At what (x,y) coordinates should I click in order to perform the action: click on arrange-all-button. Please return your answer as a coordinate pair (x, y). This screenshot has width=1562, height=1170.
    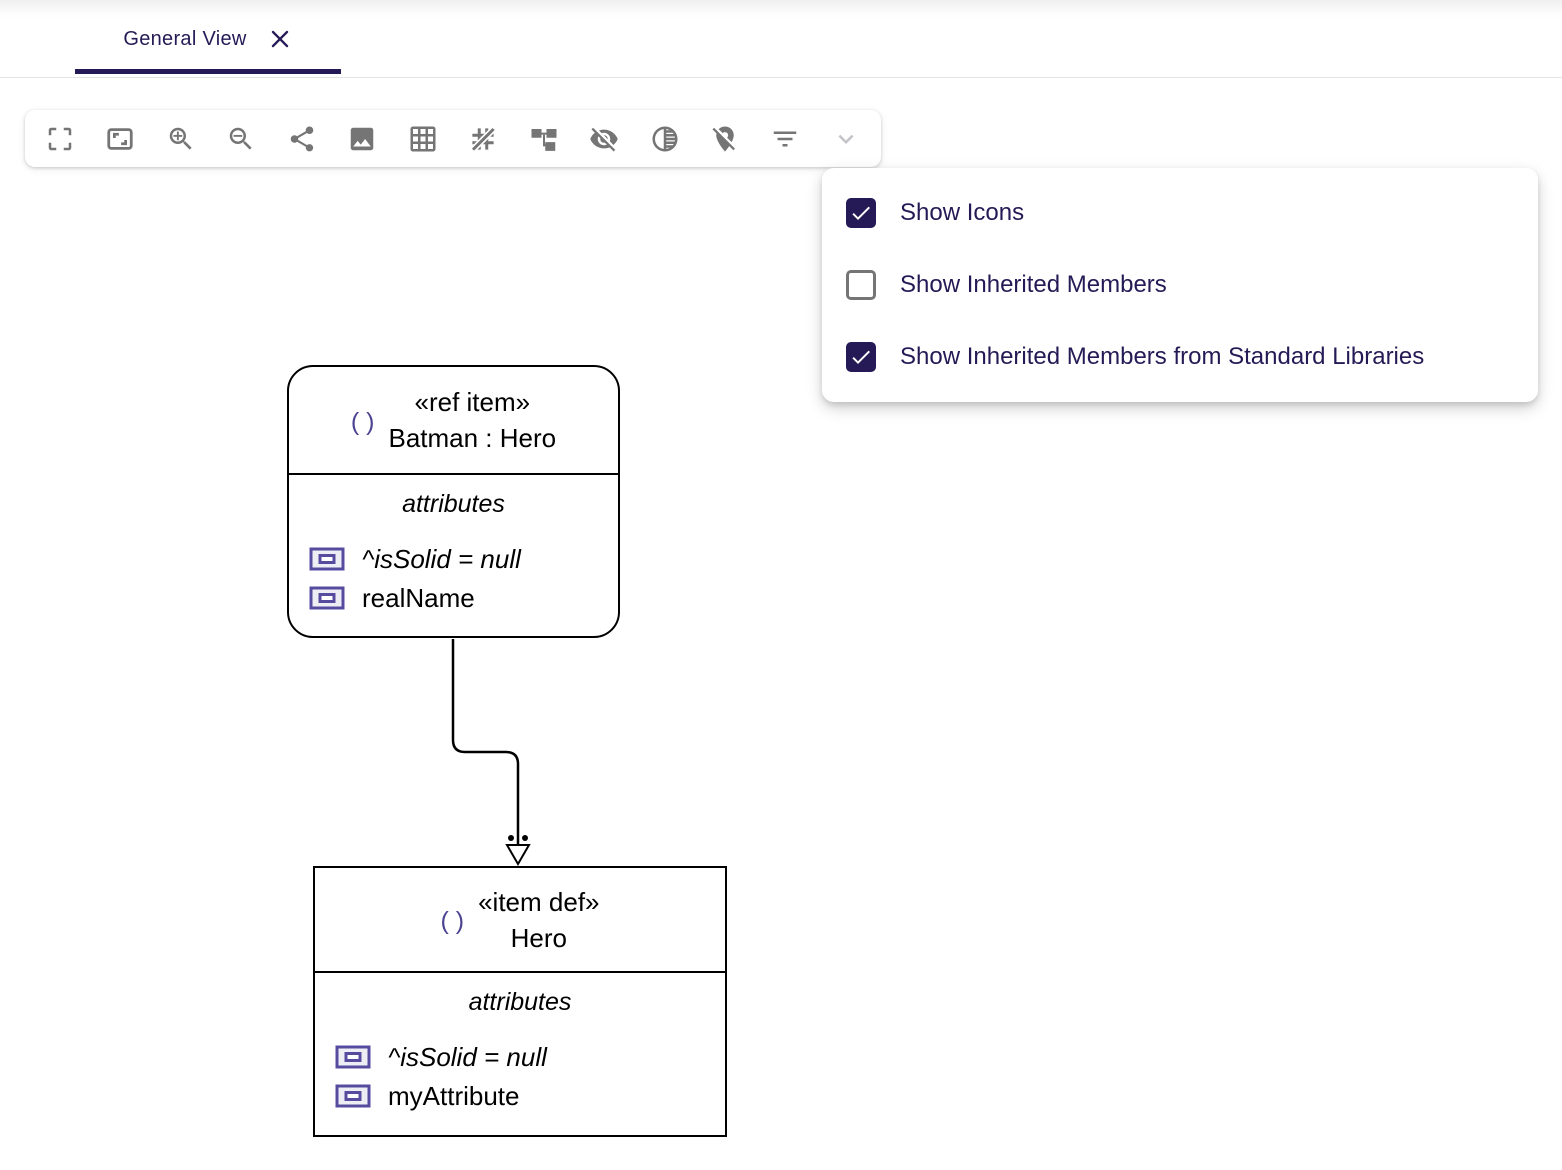
    Looking at the image, I should click on (544, 139).